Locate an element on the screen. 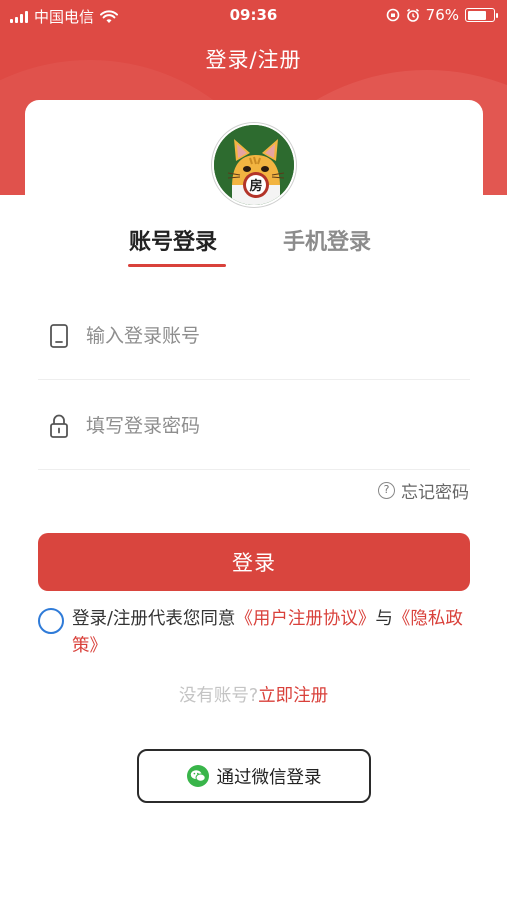 This screenshot has width=507, height=900. active-tab-indicator is located at coordinates (177, 265).